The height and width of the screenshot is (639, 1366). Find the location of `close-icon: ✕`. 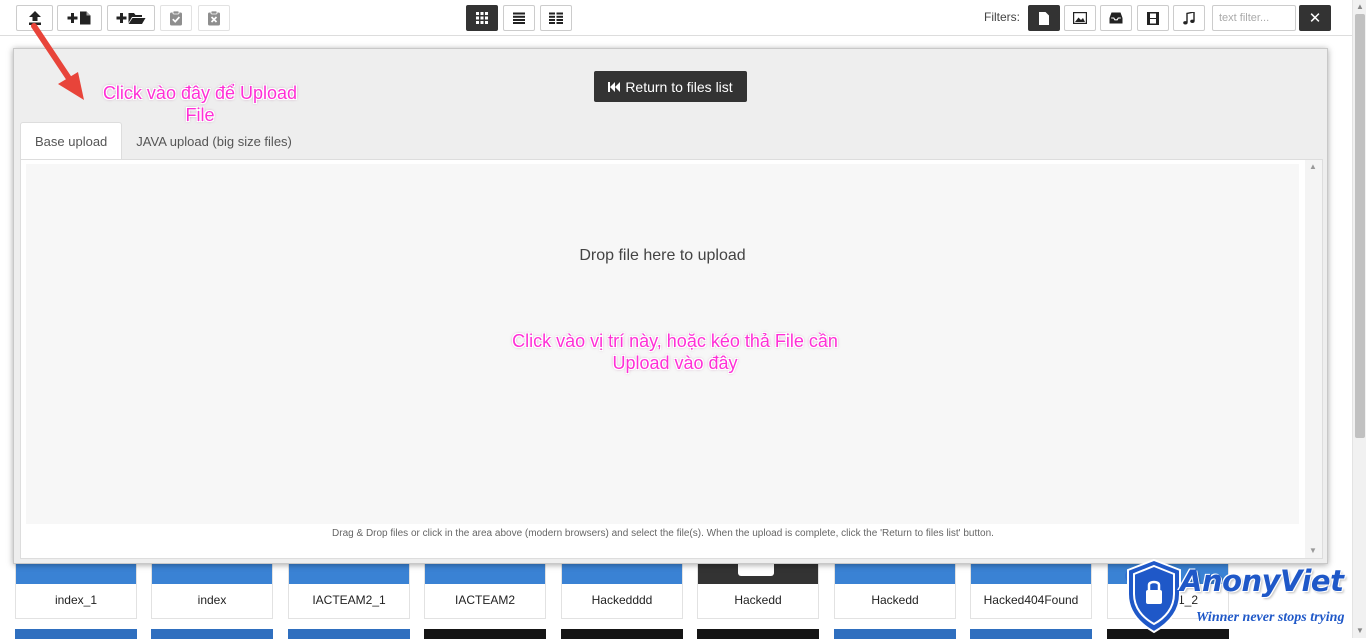

close-icon: ✕ is located at coordinates (1315, 18).